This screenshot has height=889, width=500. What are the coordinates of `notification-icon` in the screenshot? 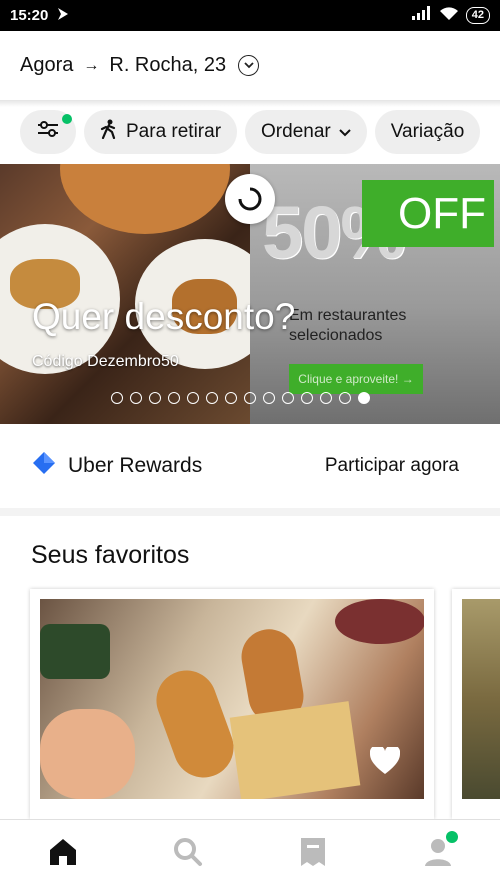 It's located at (63, 16).